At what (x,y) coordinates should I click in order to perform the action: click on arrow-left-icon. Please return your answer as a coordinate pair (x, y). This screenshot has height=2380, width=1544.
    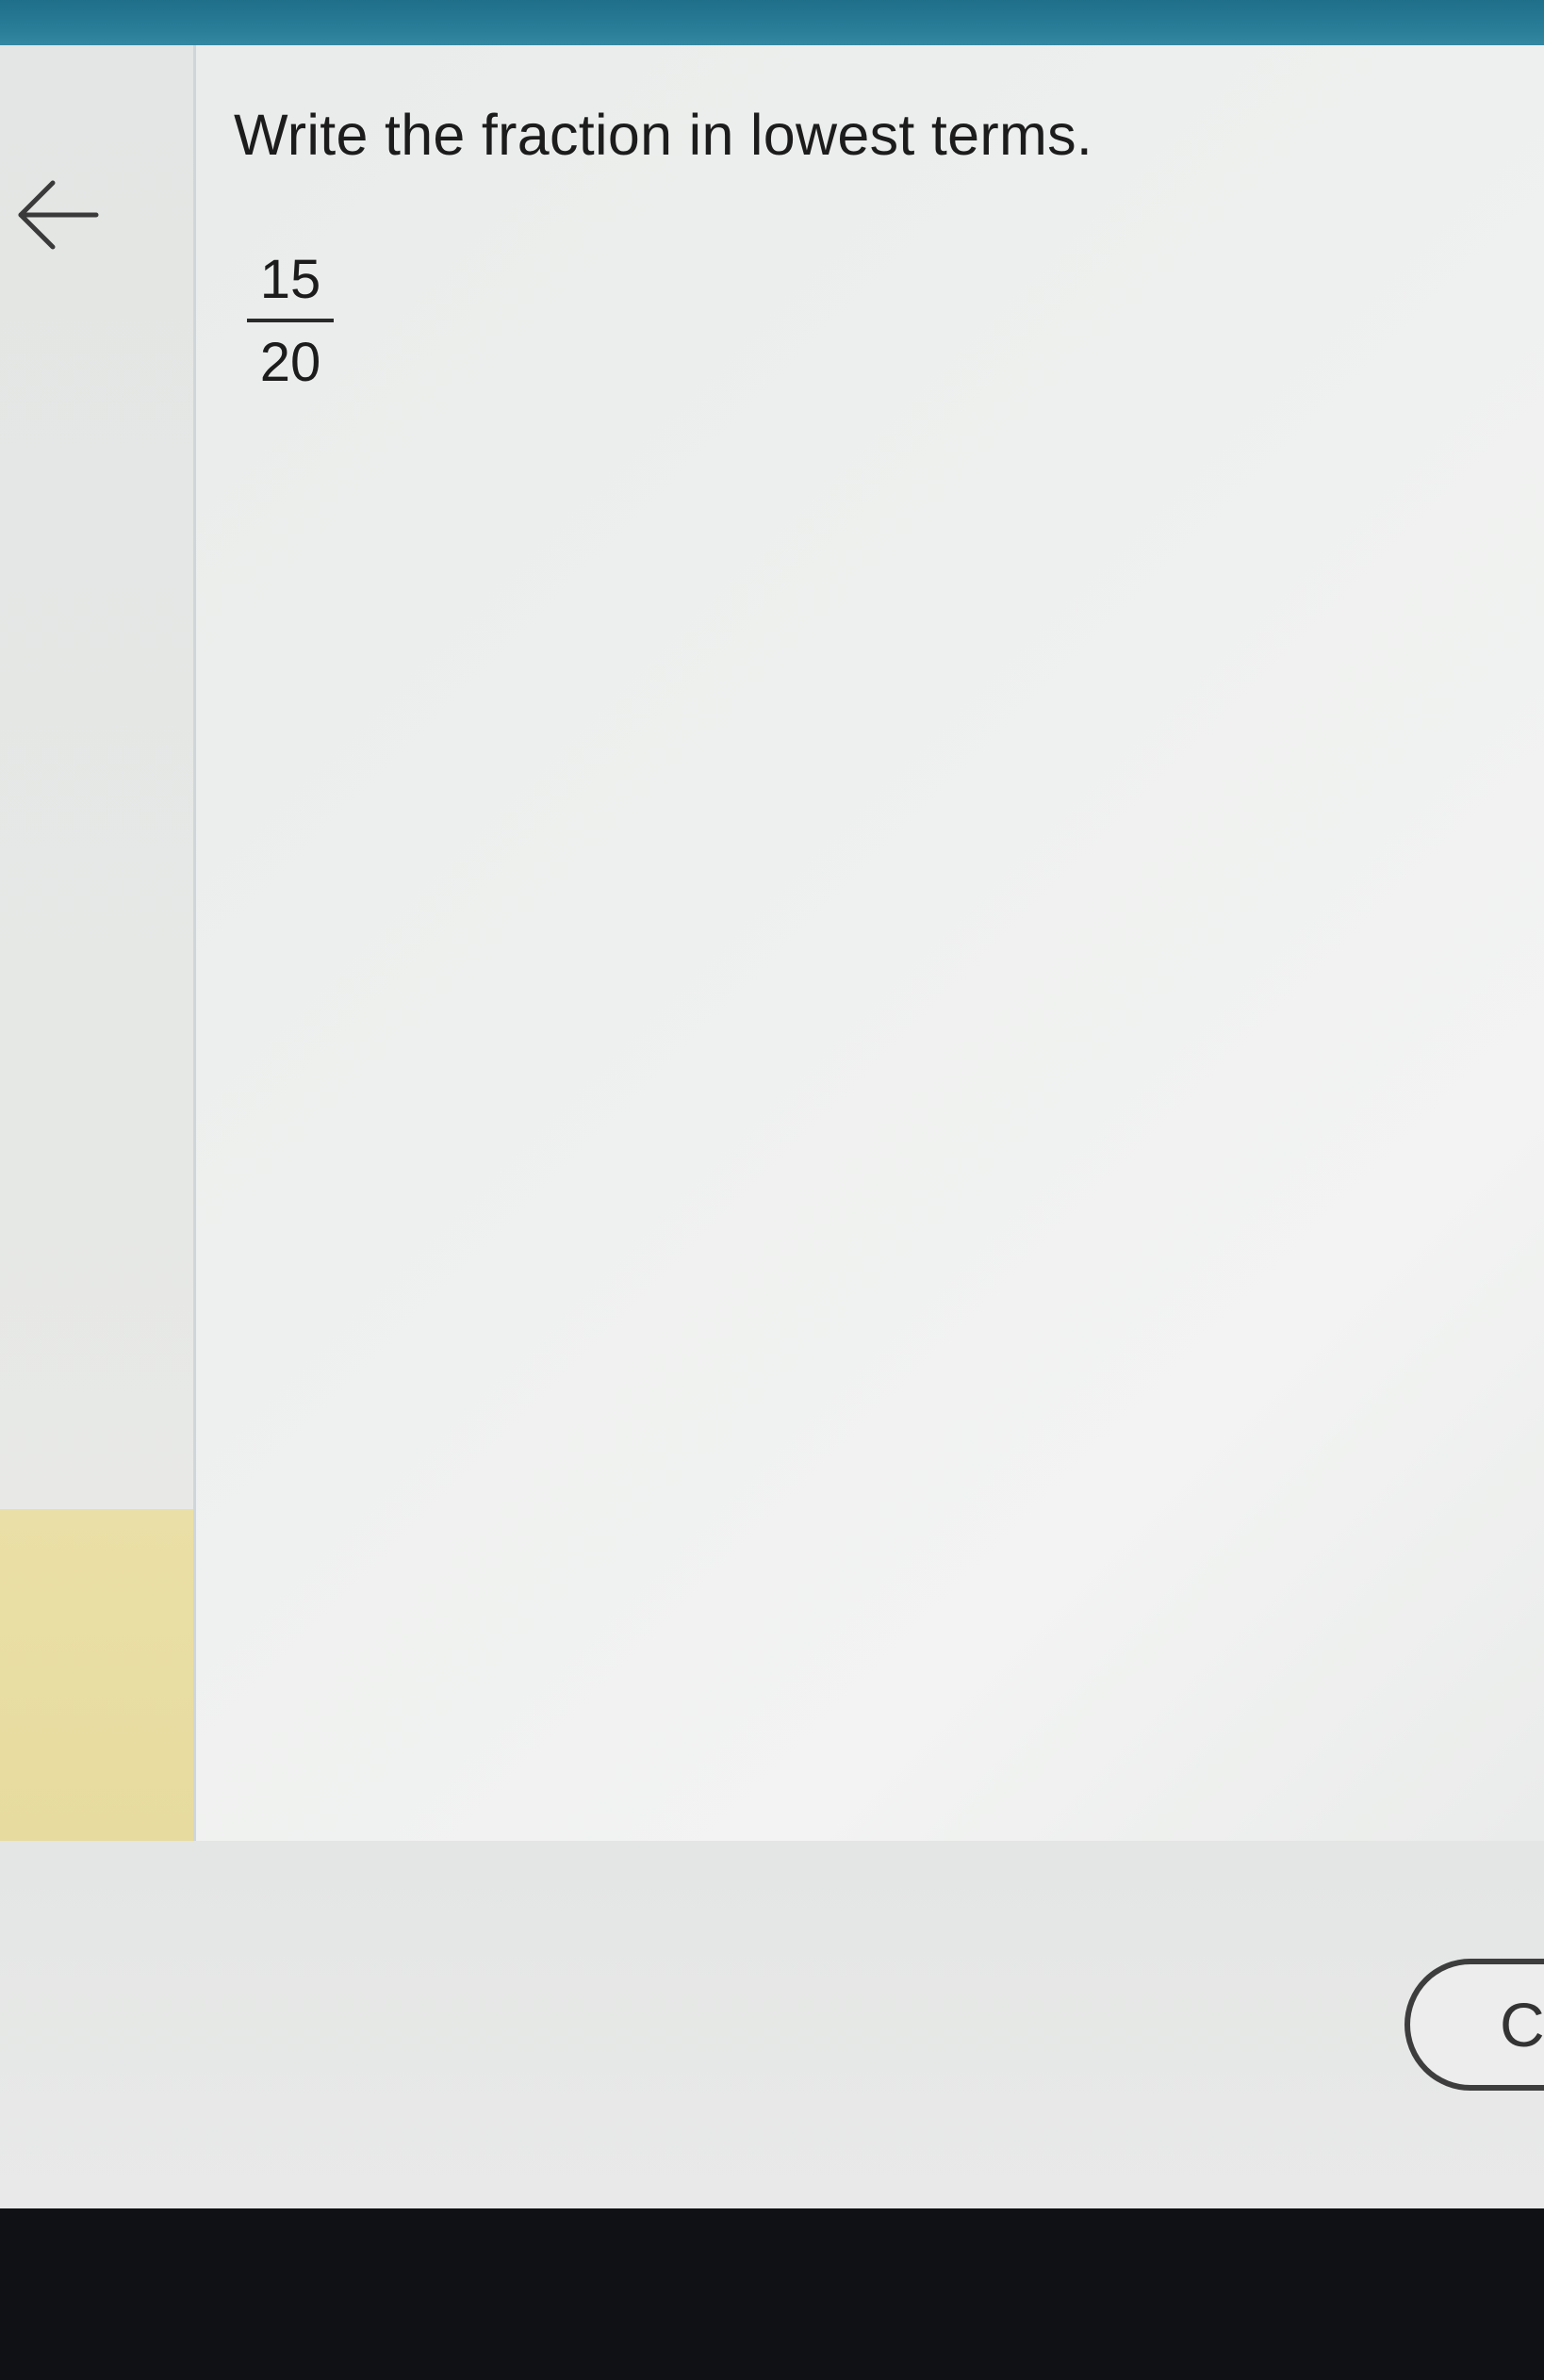
    Looking at the image, I should click on (58, 215).